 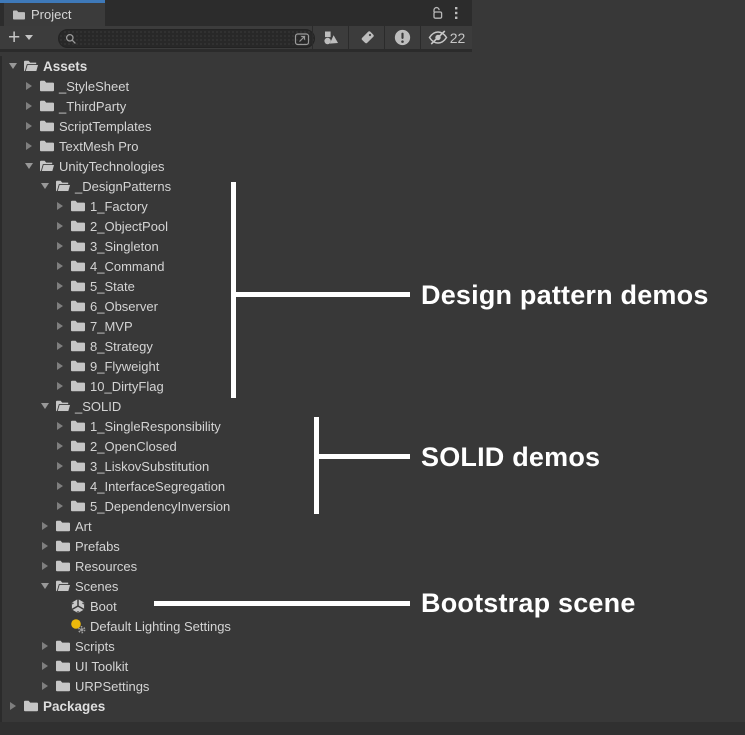 What do you see at coordinates (236, 13) in the screenshot?
I see `tab-bar: Project` at bounding box center [236, 13].